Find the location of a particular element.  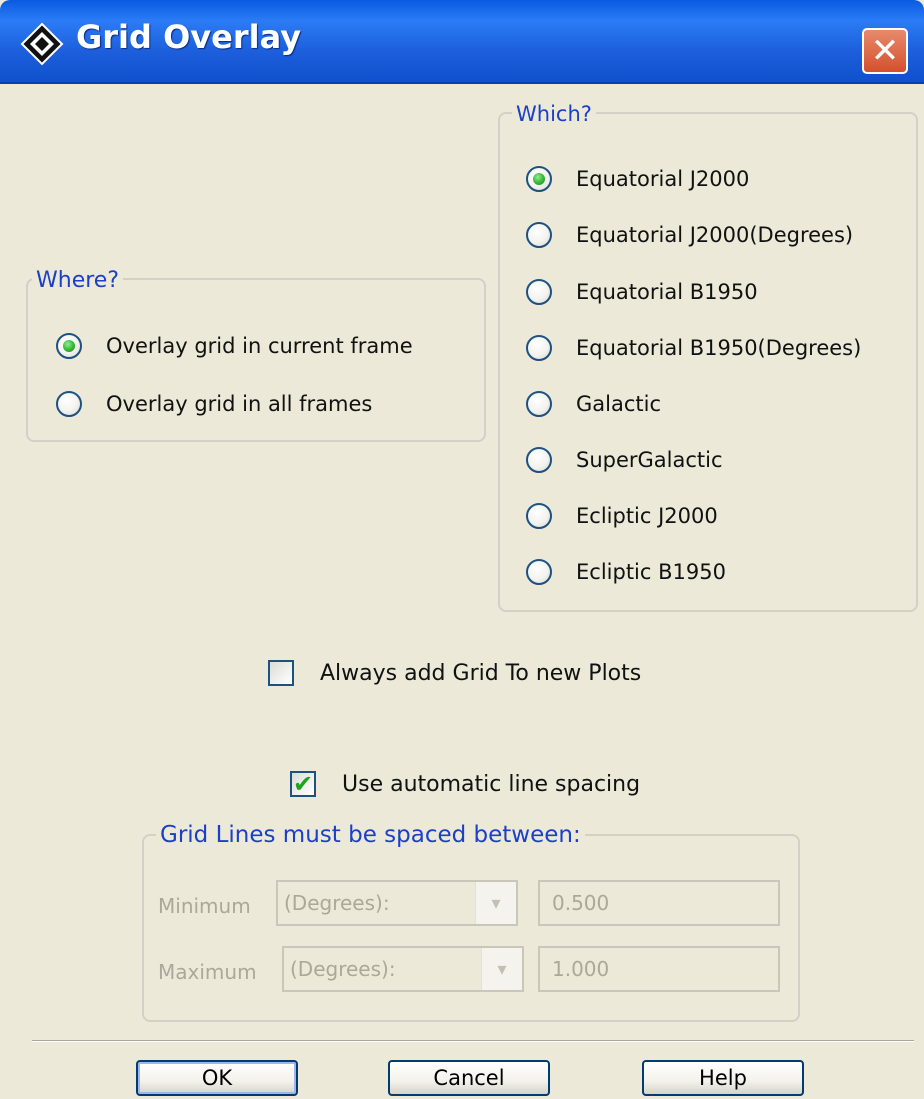

radio-where-current-frame: Overlay grid in current frame is located at coordinates (234, 346).